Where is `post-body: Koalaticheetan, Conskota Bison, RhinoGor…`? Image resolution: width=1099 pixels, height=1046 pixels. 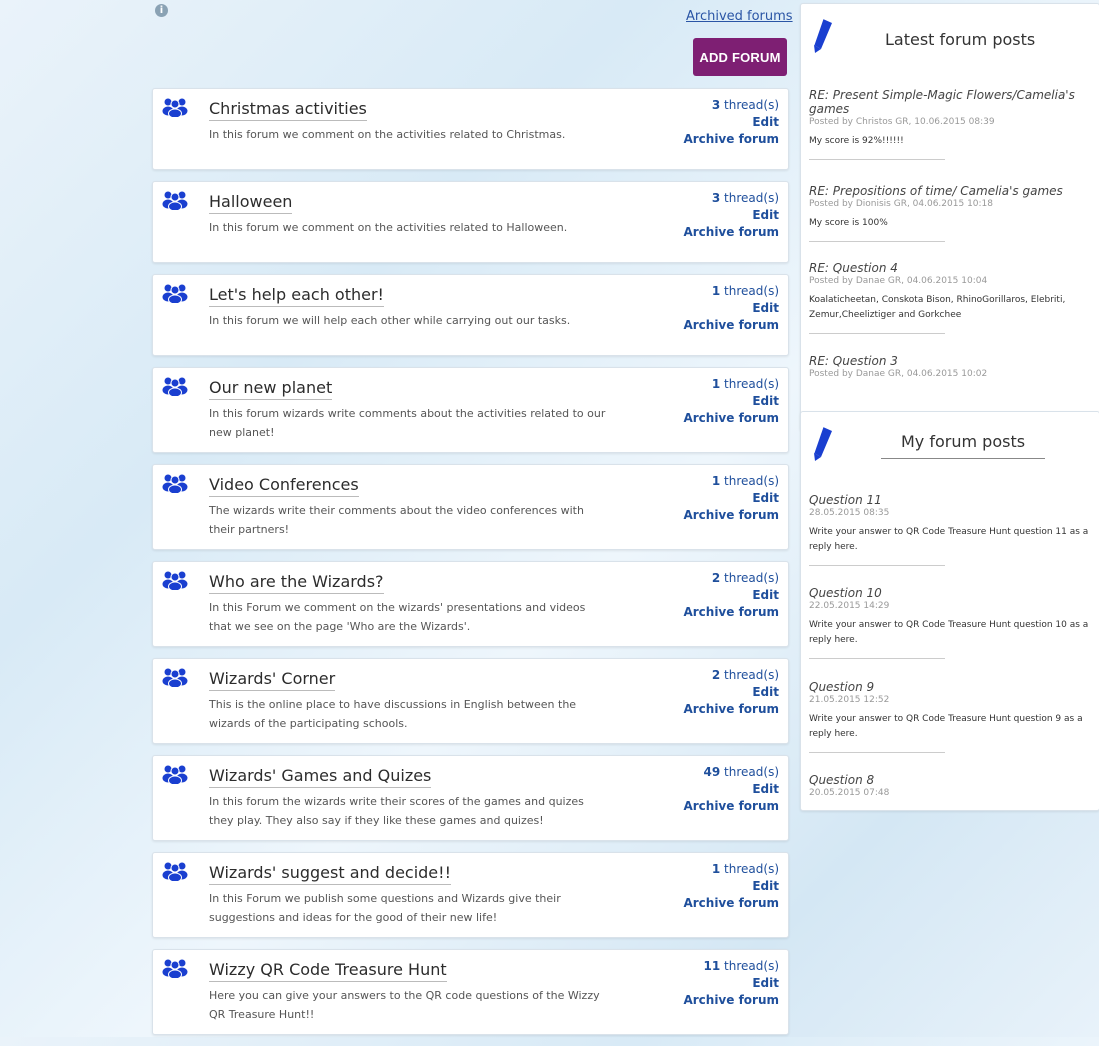 post-body: Koalaticheetan, Conskota Bison, RhinoGor… is located at coordinates (937, 307).